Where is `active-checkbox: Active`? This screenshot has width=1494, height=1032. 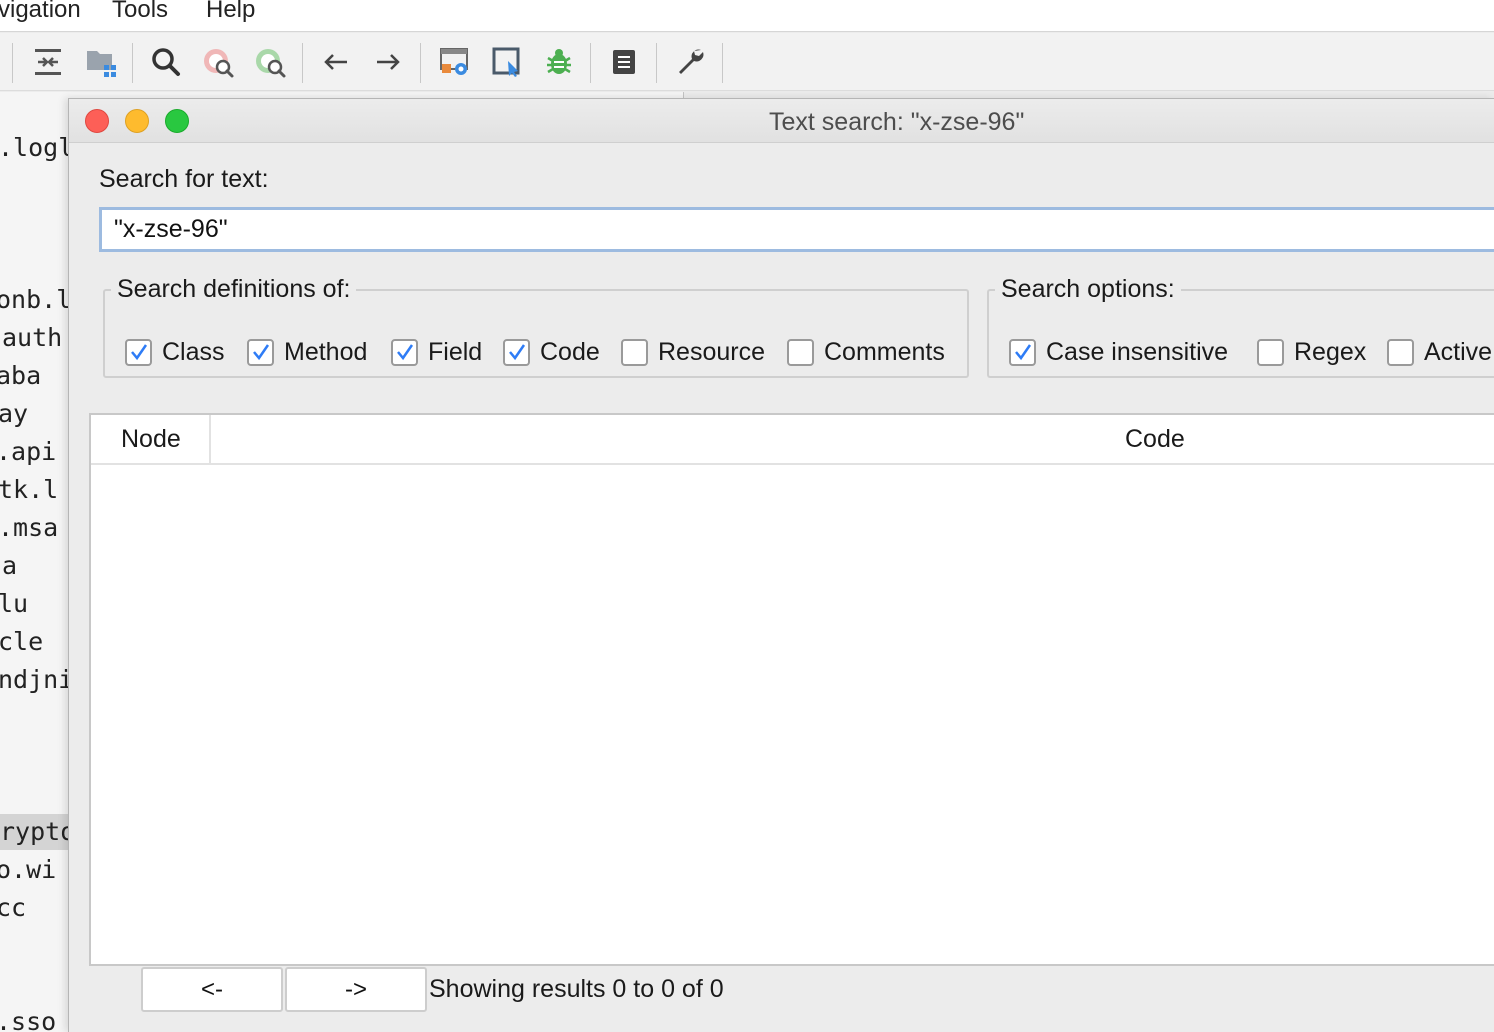 active-checkbox: Active is located at coordinates (1439, 352).